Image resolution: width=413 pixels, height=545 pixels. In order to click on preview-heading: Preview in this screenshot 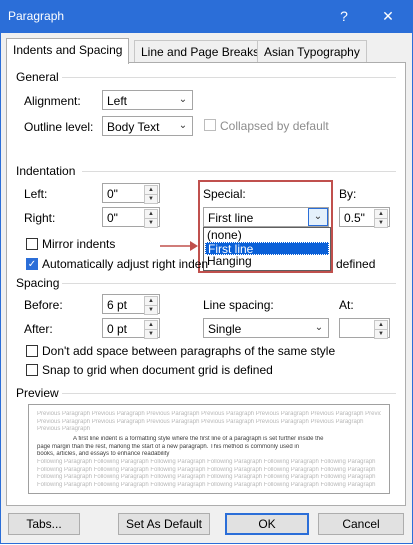, I will do `click(37, 393)`.